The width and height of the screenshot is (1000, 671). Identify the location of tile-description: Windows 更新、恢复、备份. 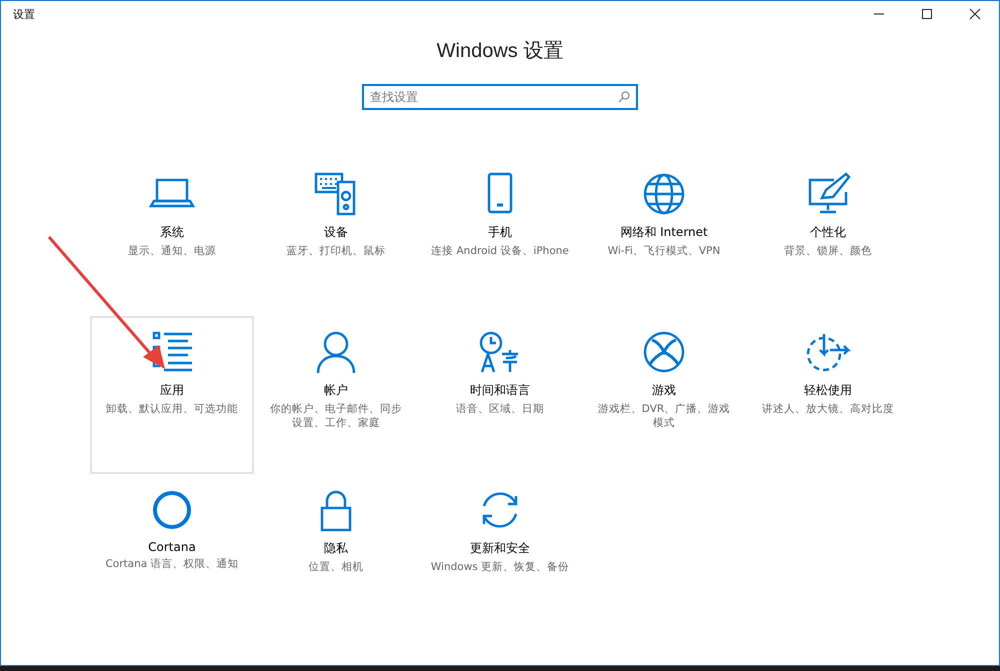
(500, 567).